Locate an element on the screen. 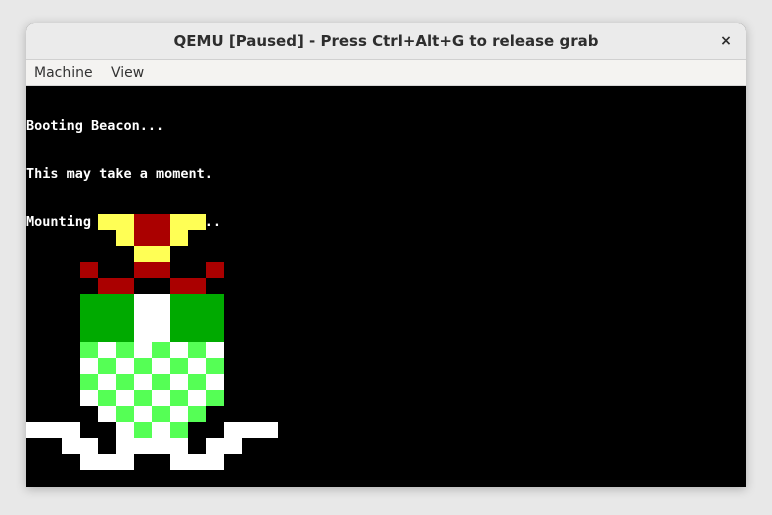 This screenshot has width=772, height=515. close-icon: × is located at coordinates (726, 41).